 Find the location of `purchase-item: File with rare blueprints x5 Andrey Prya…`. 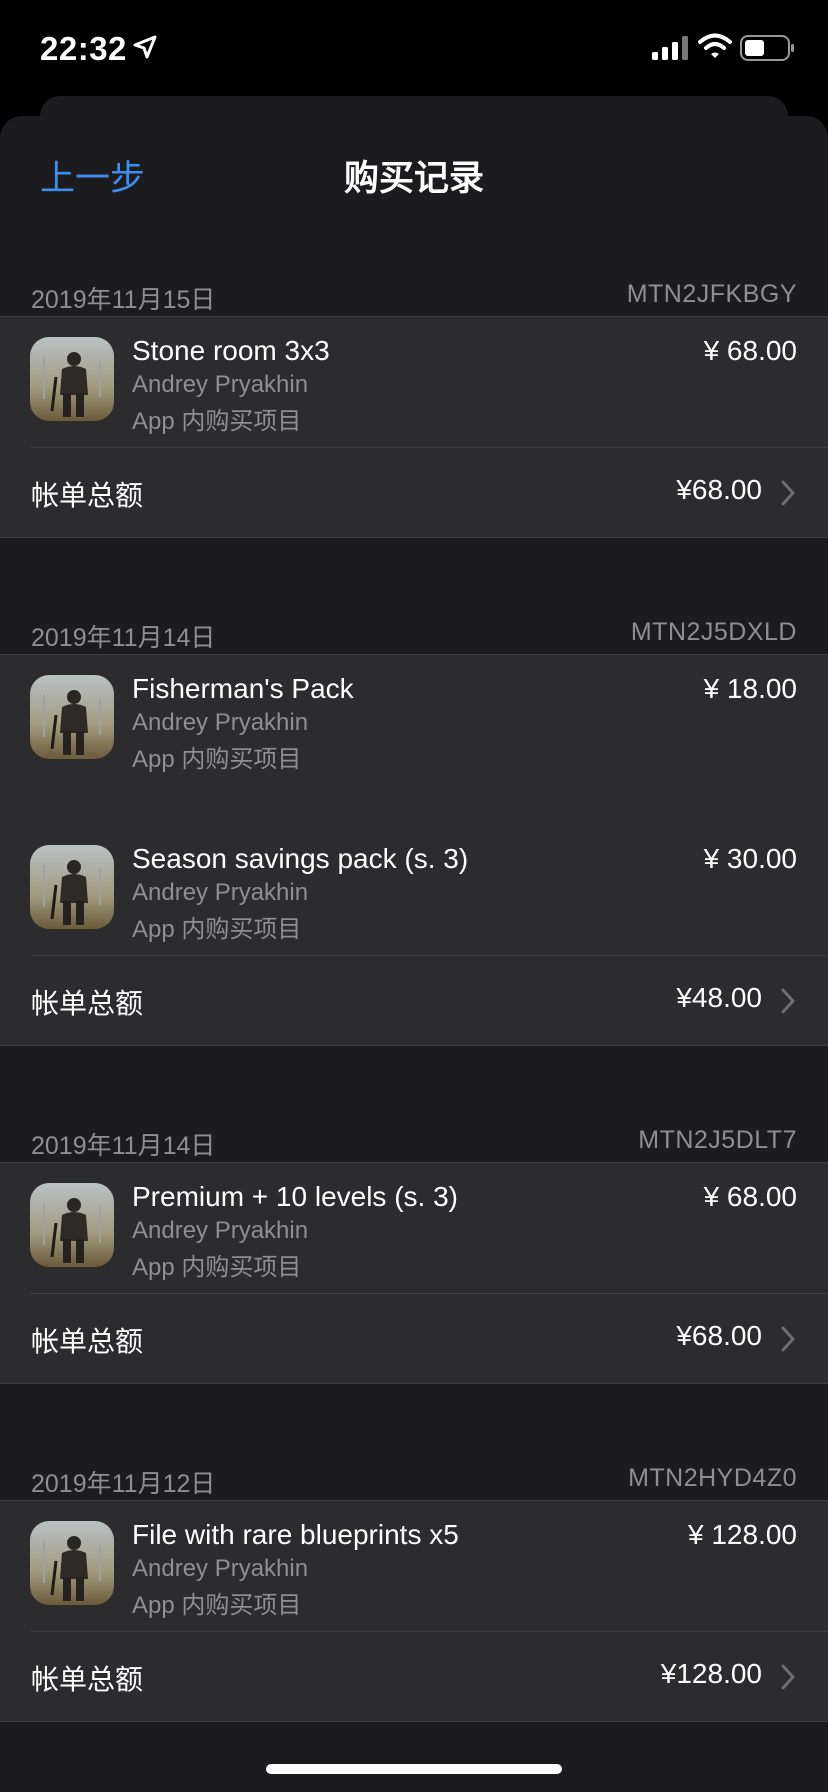

purchase-item: File with rare blueprints x5 Andrey Prya… is located at coordinates (414, 1566).